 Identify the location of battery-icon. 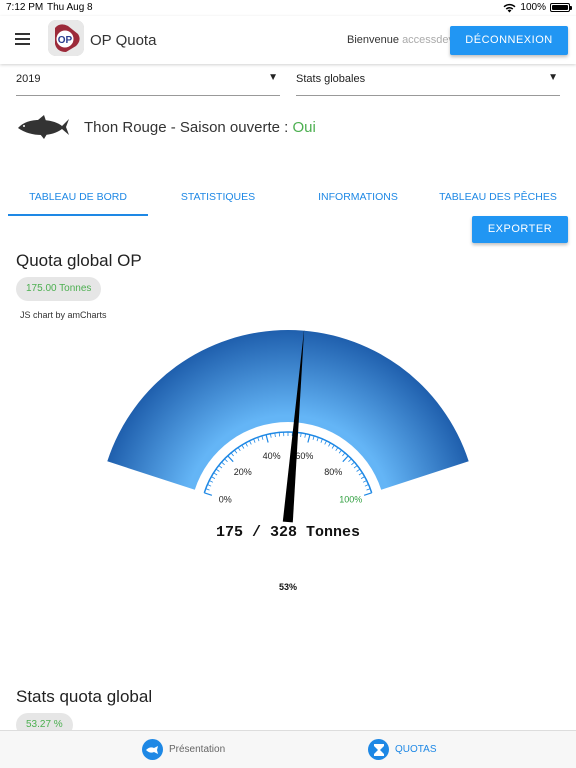
(561, 7).